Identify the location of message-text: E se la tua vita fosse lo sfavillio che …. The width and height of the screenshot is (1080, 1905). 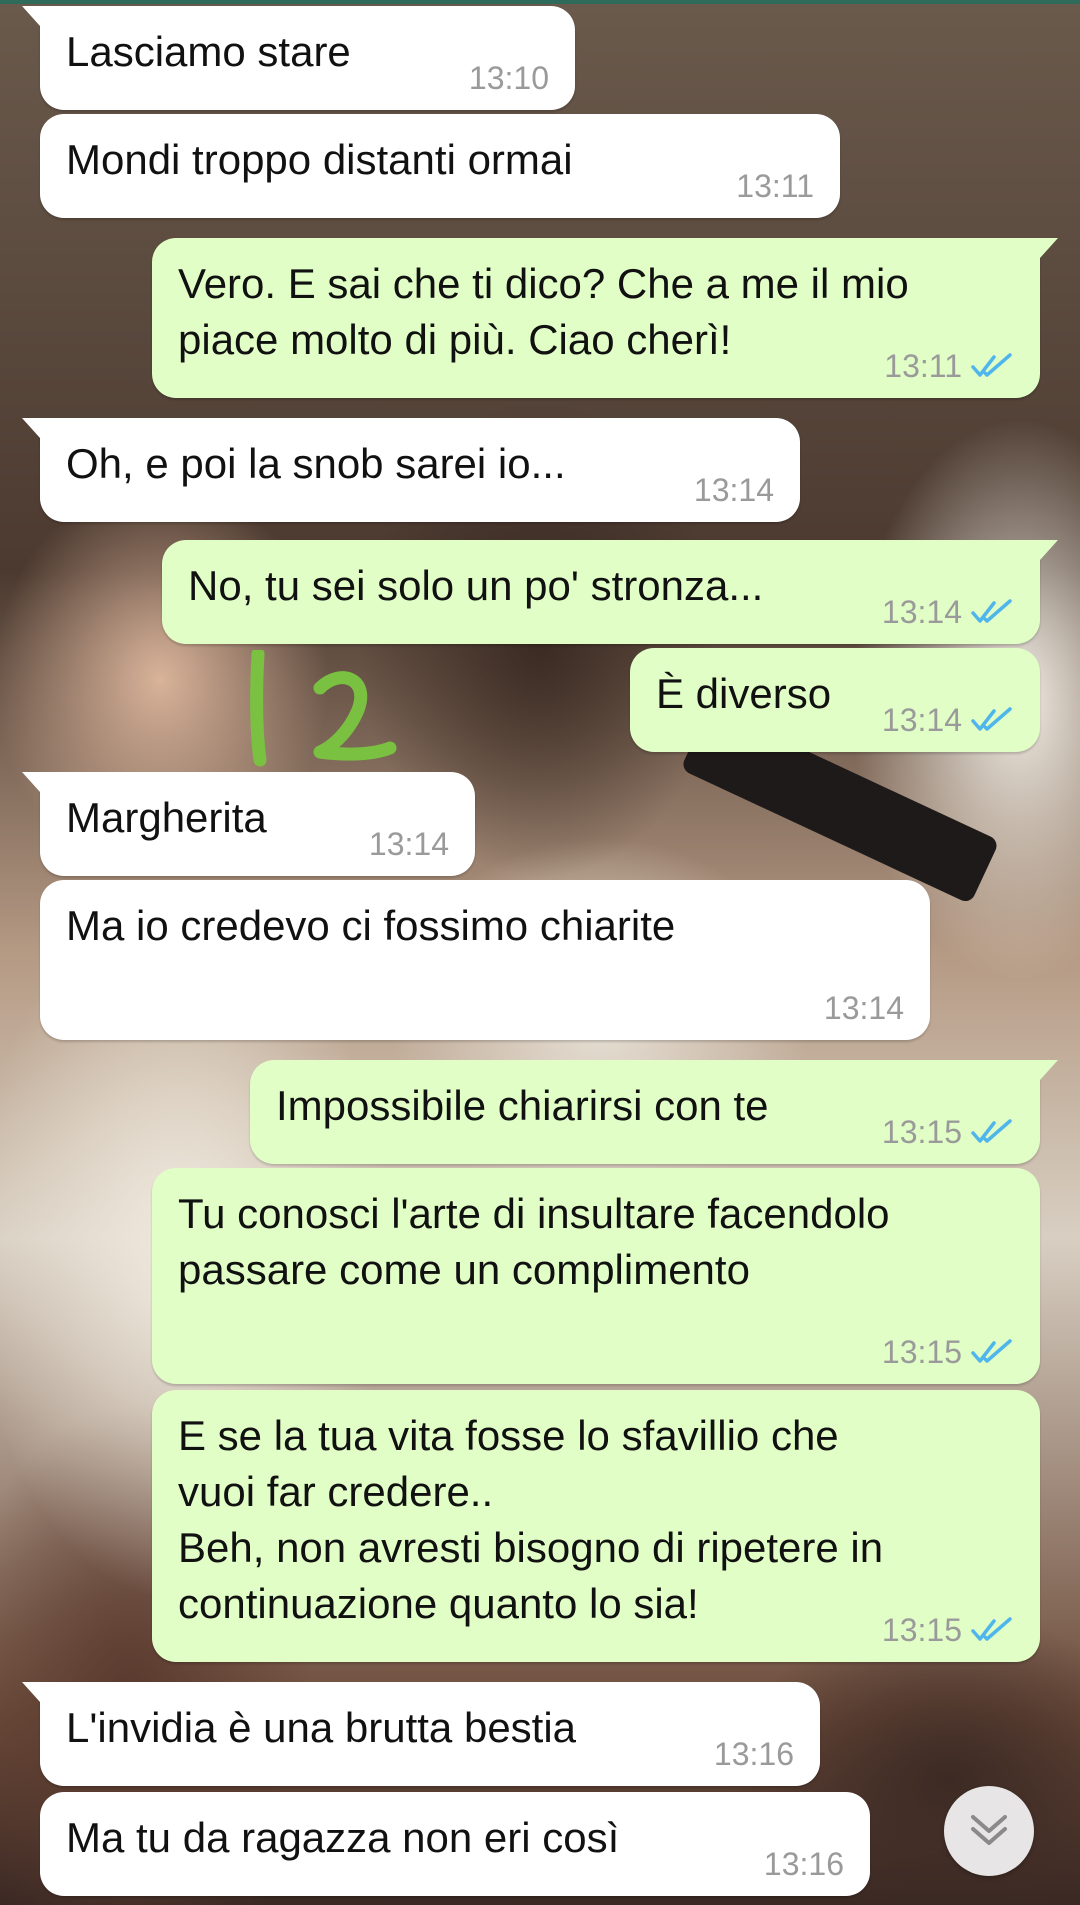
(531, 1519).